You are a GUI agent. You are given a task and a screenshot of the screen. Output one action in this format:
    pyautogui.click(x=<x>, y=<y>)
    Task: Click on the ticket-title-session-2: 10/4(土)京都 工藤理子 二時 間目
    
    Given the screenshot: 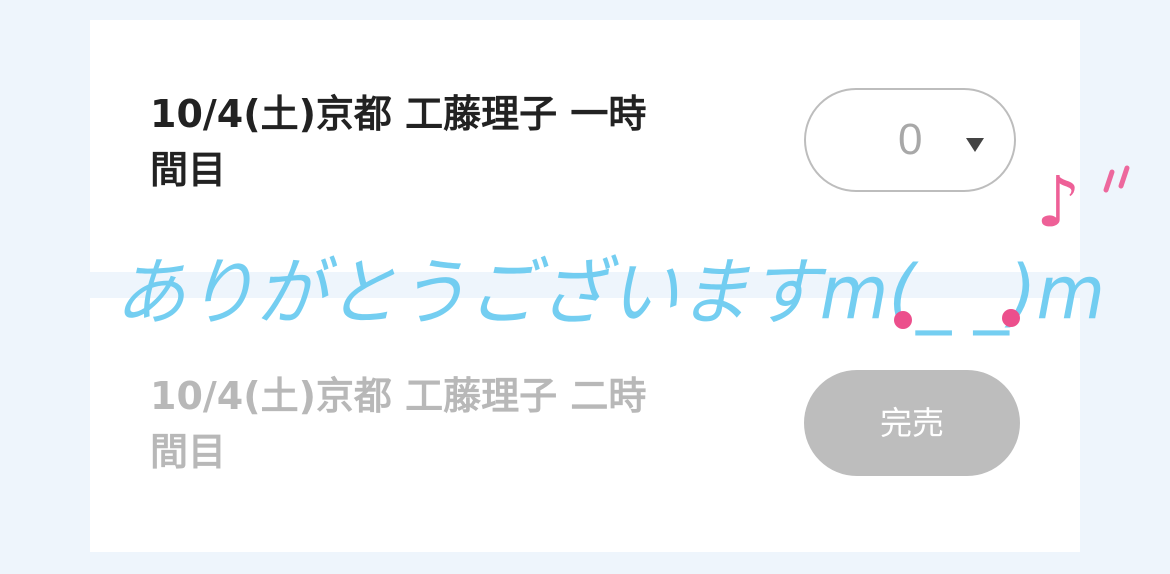 What is the action you would take?
    pyautogui.click(x=440, y=424)
    